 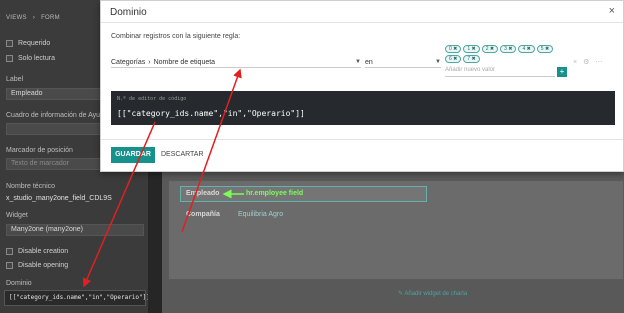 I want to click on arrow-to-field-path, so click(x=211, y=150).